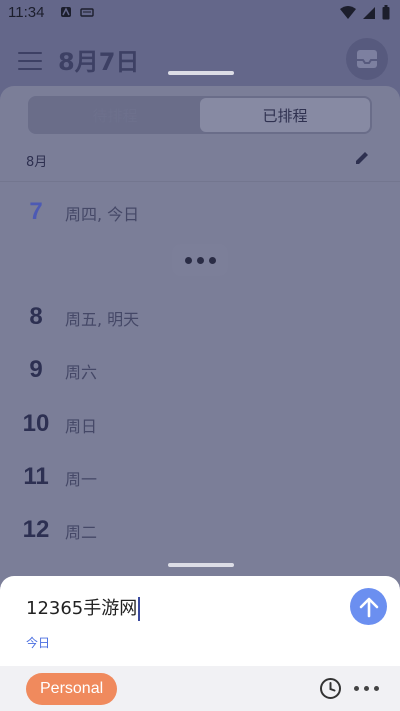 Image resolution: width=400 pixels, height=711 pixels. What do you see at coordinates (99, 62) in the screenshot?
I see `page-title: 8月7日` at bounding box center [99, 62].